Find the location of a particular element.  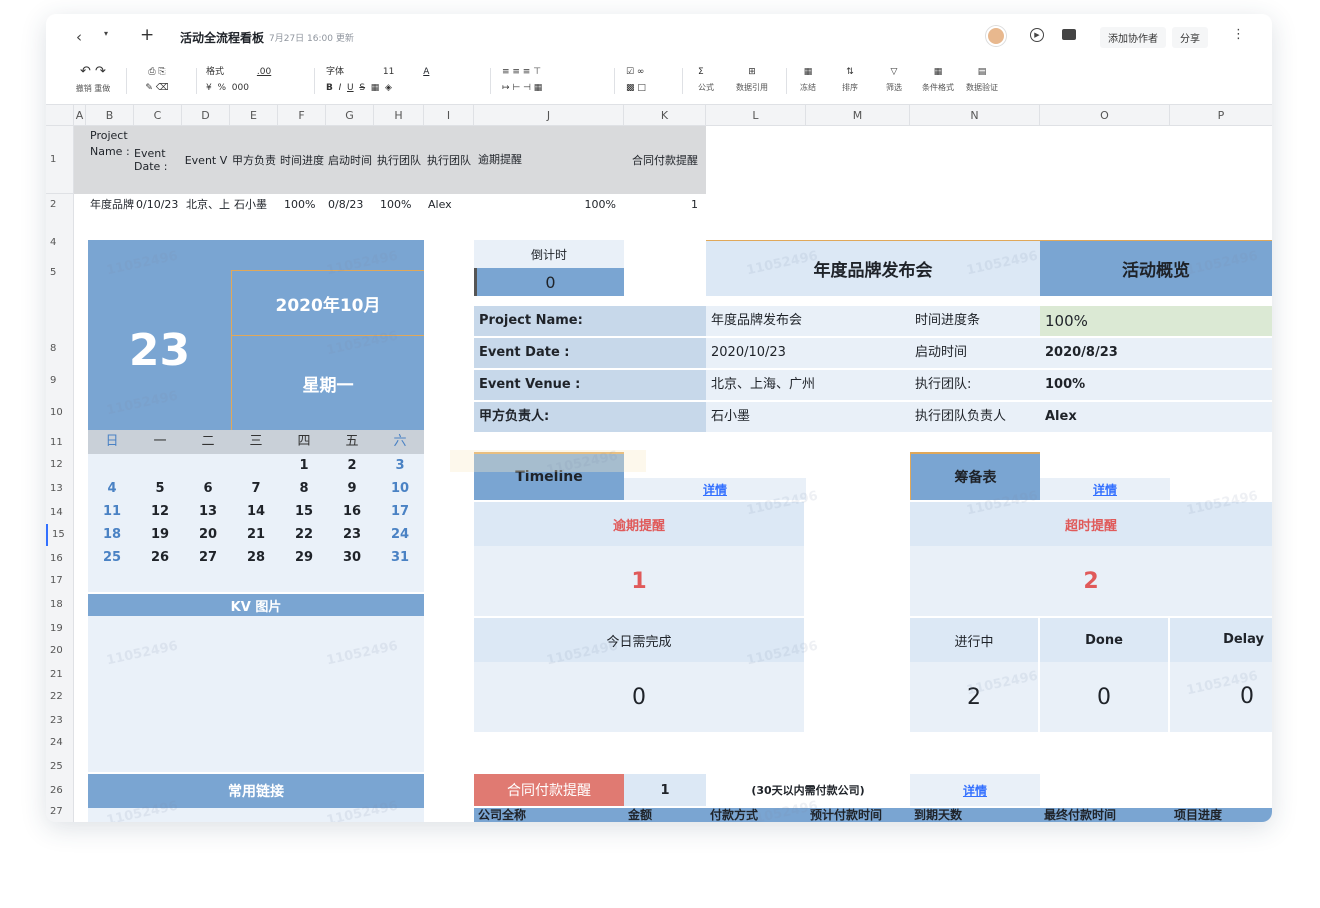

data-cell: 石小墨 is located at coordinates (256, 205).